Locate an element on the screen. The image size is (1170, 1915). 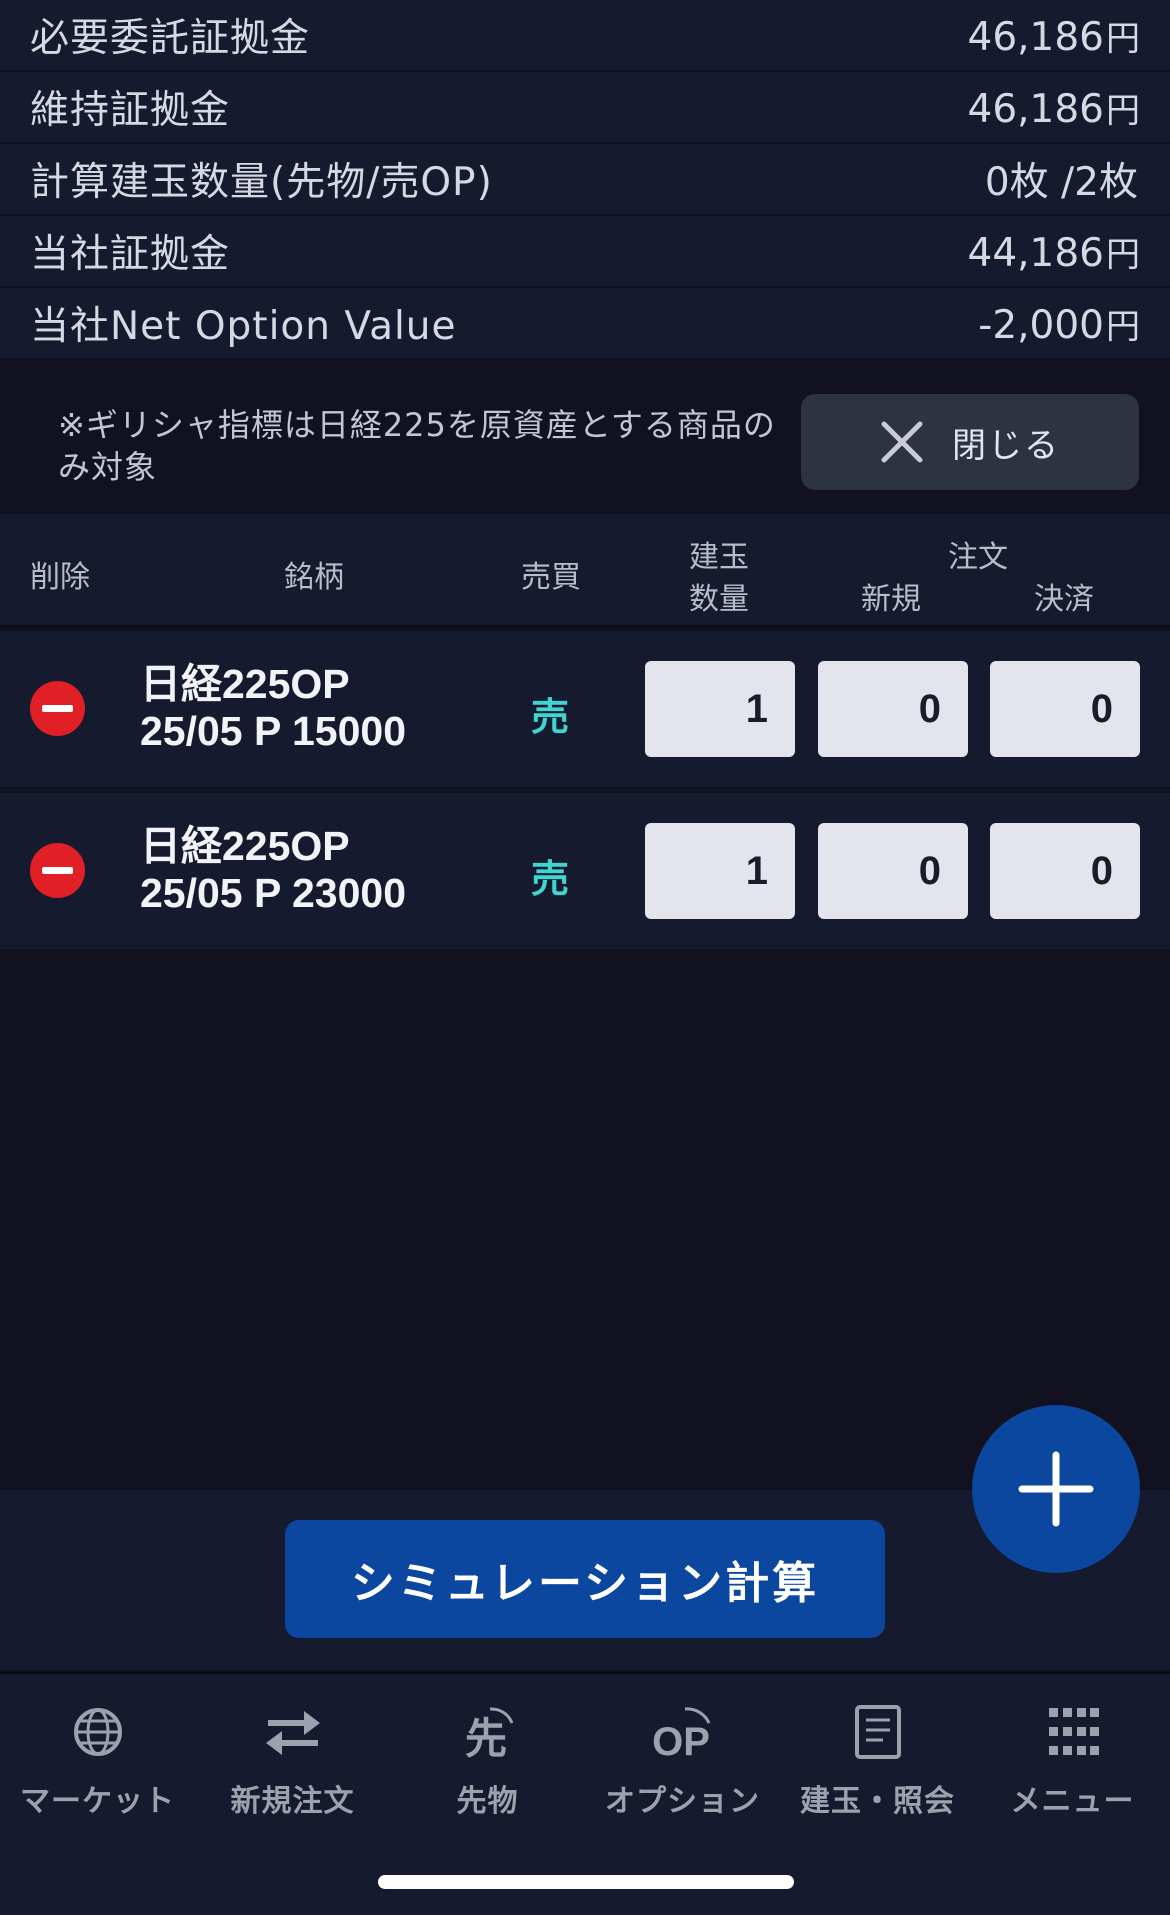
add-position-button is located at coordinates (1056, 1489).